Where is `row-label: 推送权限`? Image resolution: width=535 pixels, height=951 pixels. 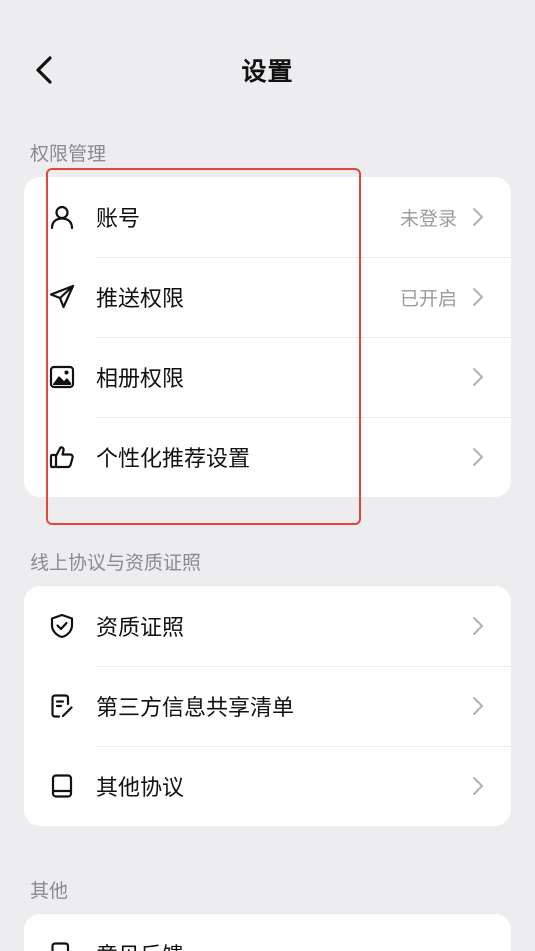
row-label: 推送权限 is located at coordinates (140, 299).